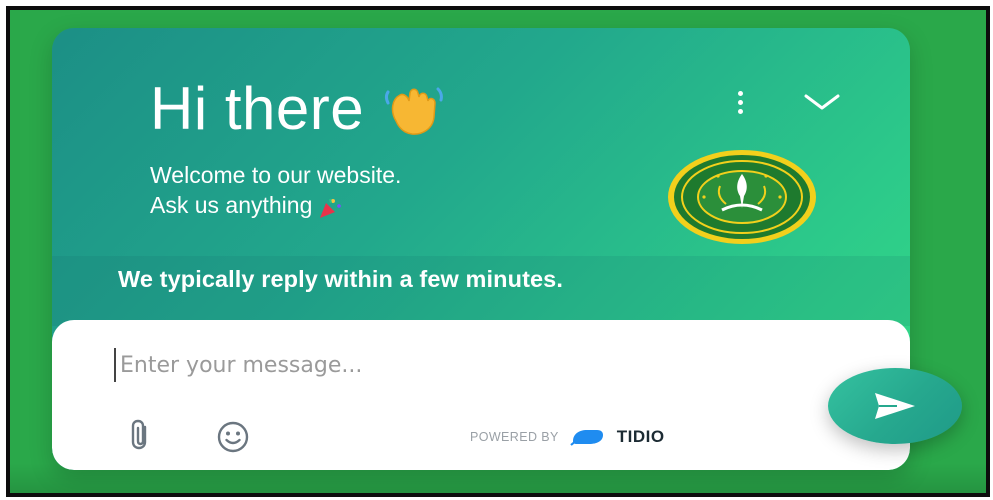 This screenshot has width=993, height=500. What do you see at coordinates (340, 279) in the screenshot?
I see `reply-time-text: We typically reply within a few minutes.` at bounding box center [340, 279].